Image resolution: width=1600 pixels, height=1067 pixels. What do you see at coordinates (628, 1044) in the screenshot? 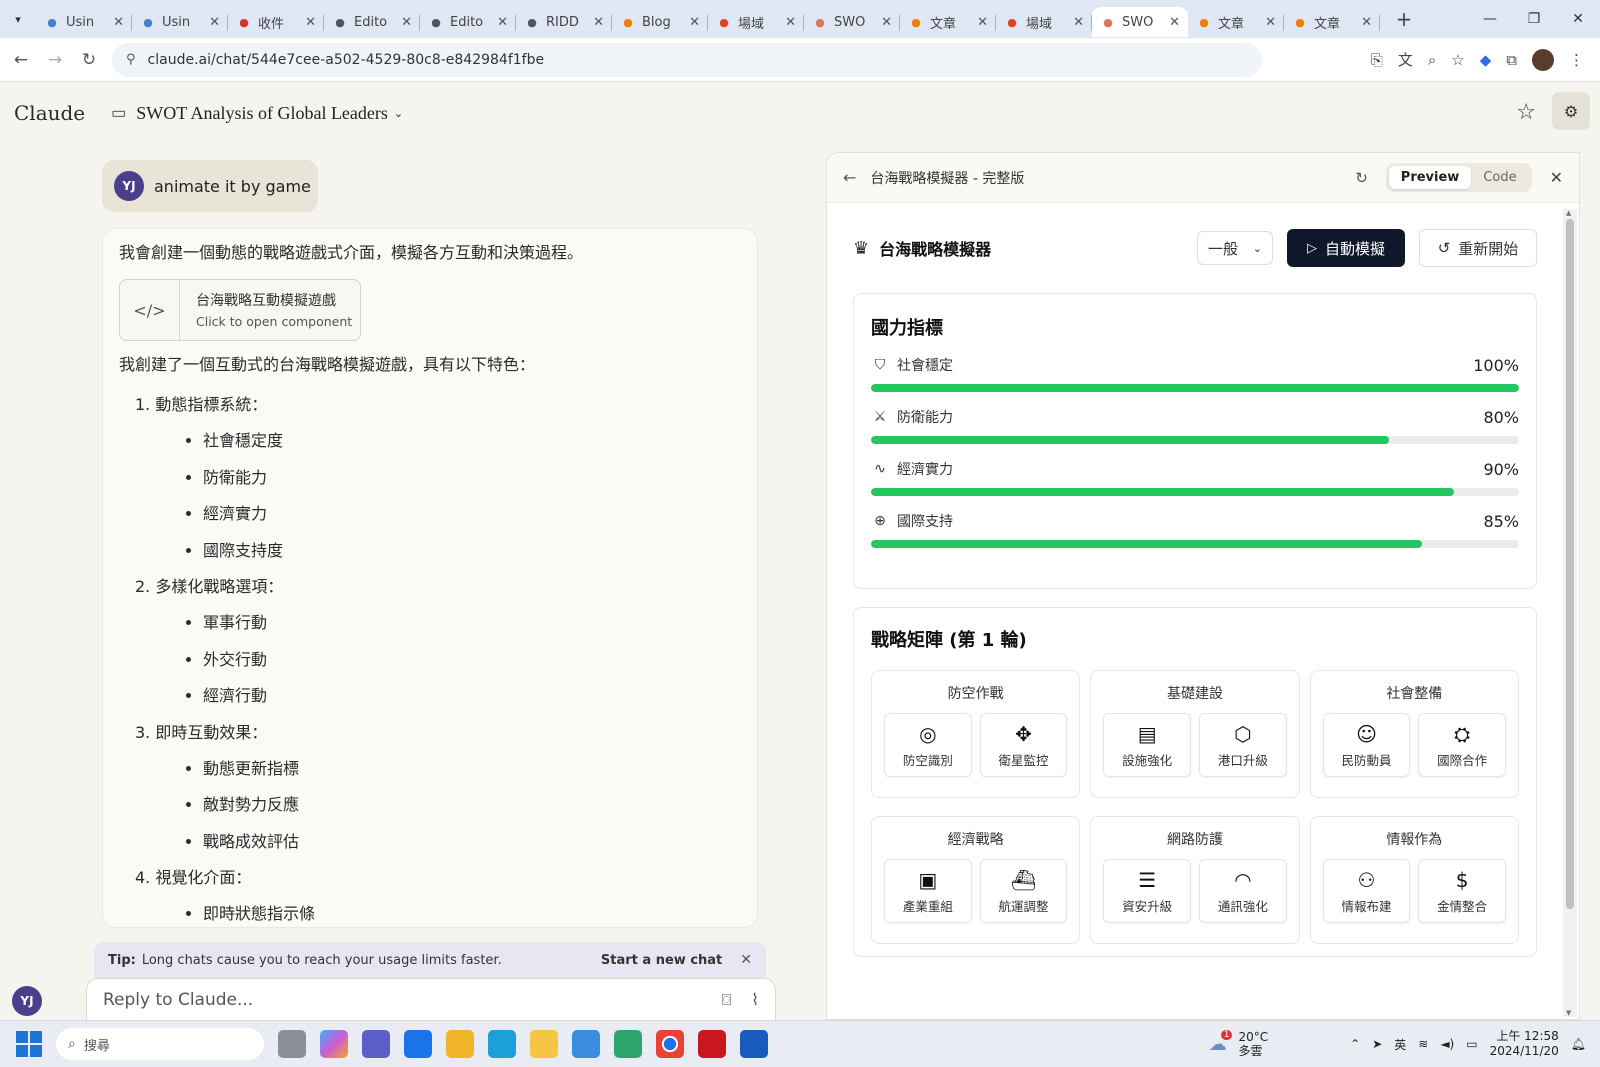
I see `maps-icon` at bounding box center [628, 1044].